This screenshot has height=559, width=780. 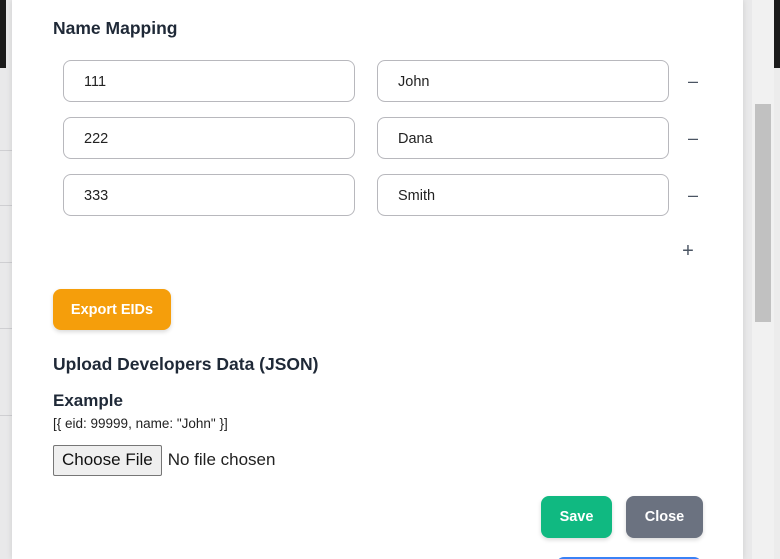 I want to click on background-dark-bar, so click(x=3, y=34).